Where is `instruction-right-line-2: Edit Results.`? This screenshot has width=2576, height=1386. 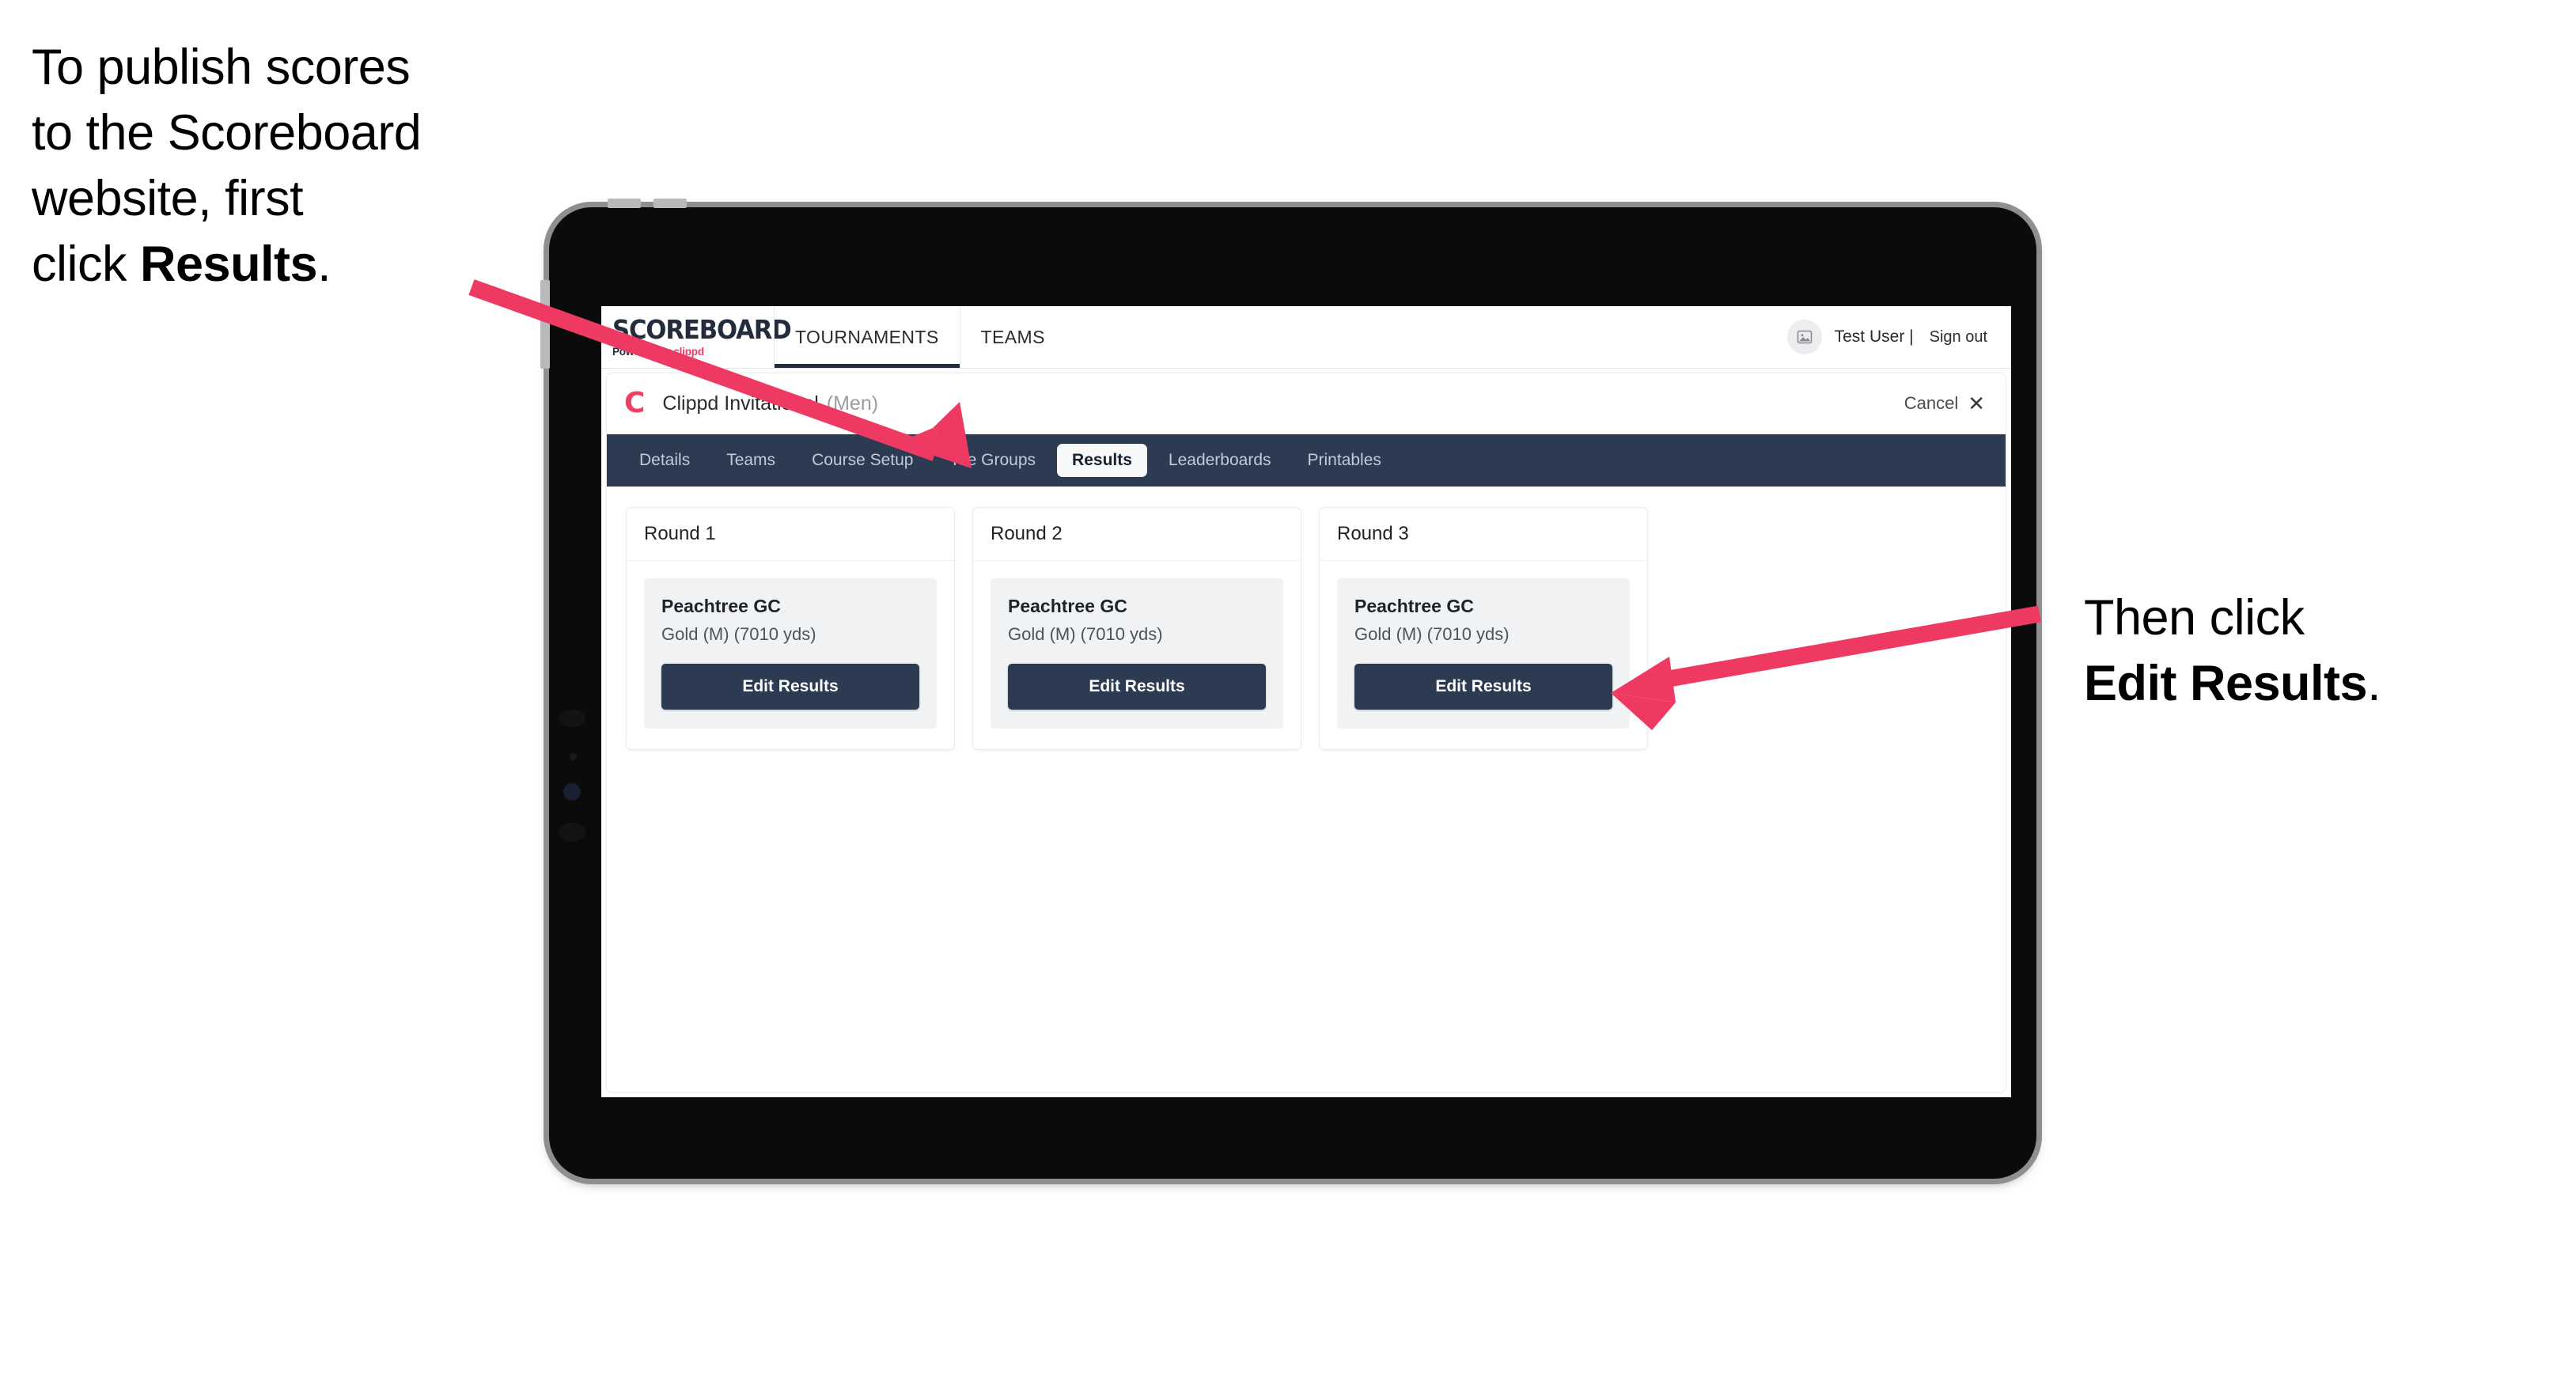
instruction-right-line-2: Edit Results. is located at coordinates (2305, 684).